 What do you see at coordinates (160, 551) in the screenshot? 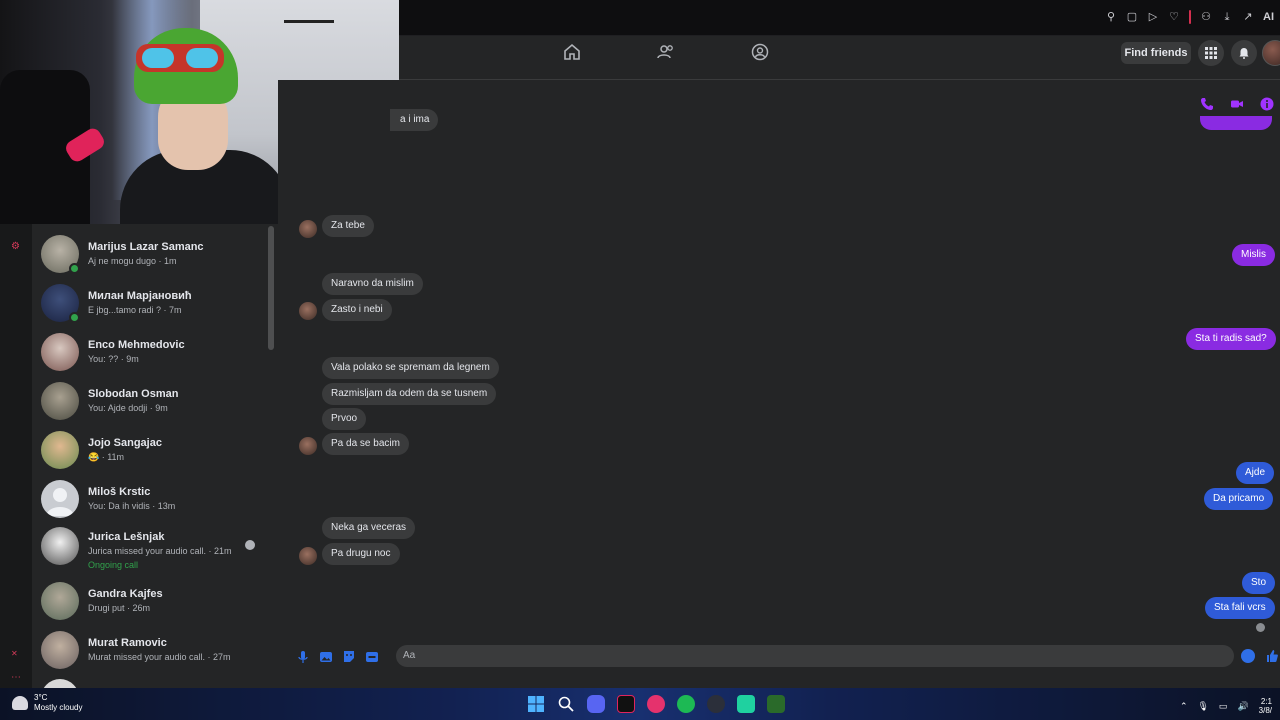
I see `chat-preview: Jurica missed your audio call. · 21m` at bounding box center [160, 551].